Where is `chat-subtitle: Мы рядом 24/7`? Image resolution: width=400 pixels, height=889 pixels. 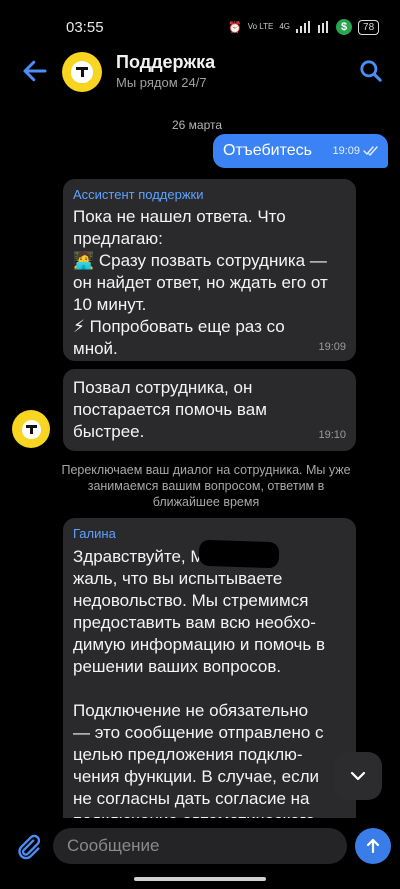
chat-subtitle: Мы рядом 24/7 is located at coordinates (161, 82).